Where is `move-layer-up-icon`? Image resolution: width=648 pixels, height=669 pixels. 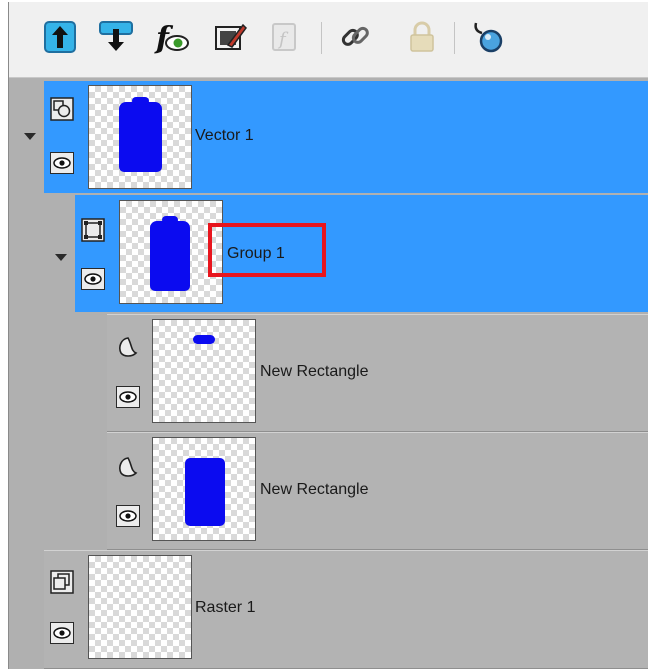 move-layer-up-icon is located at coordinates (60, 37).